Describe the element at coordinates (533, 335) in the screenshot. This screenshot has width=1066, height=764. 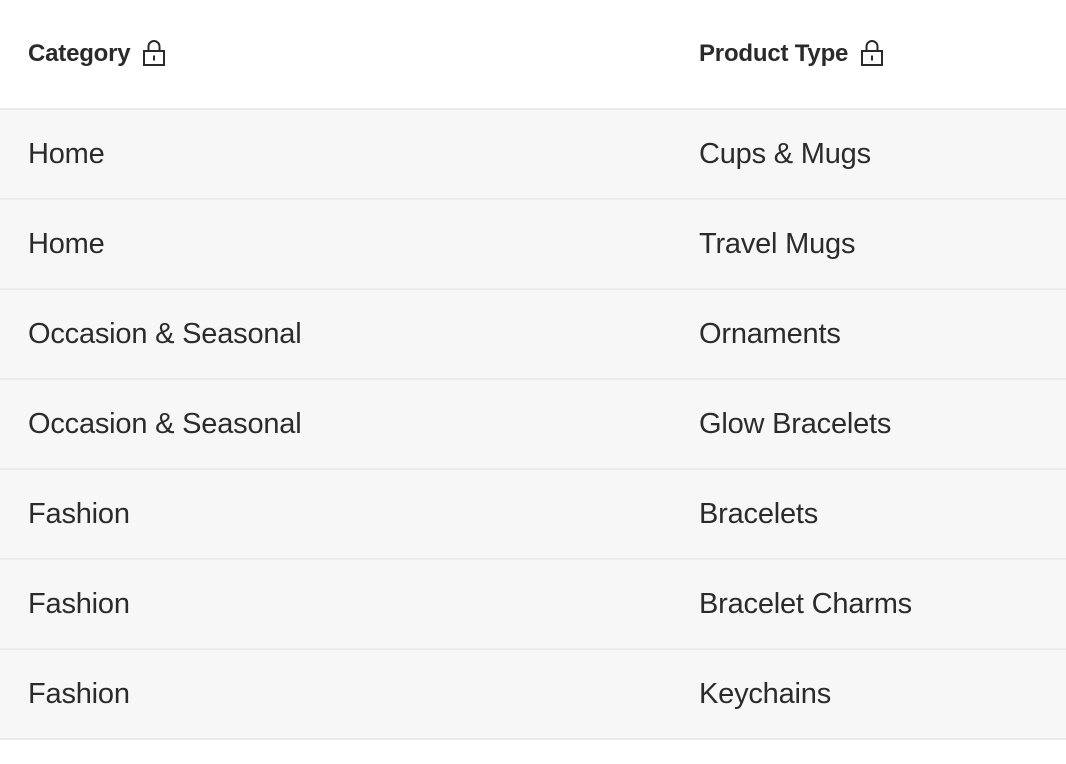
I see `table-row: Occasion & Seasonal Ornaments` at that location.